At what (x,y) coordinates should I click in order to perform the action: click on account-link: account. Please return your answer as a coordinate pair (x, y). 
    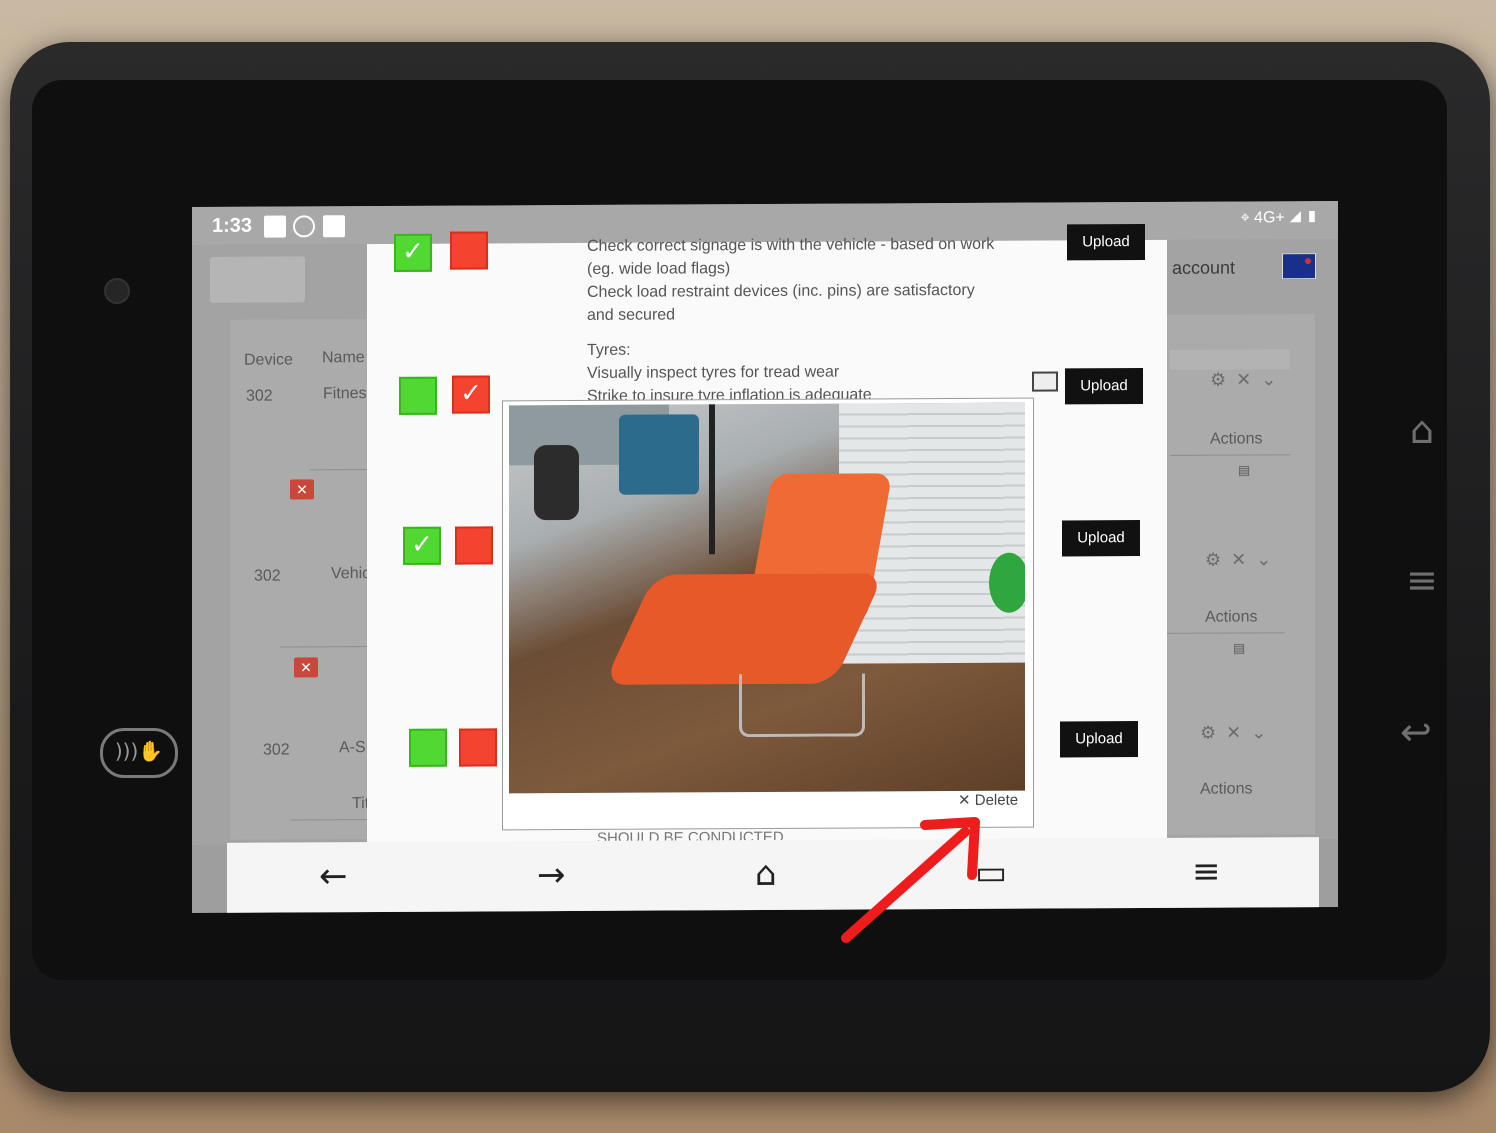
    Looking at the image, I should click on (1203, 268).